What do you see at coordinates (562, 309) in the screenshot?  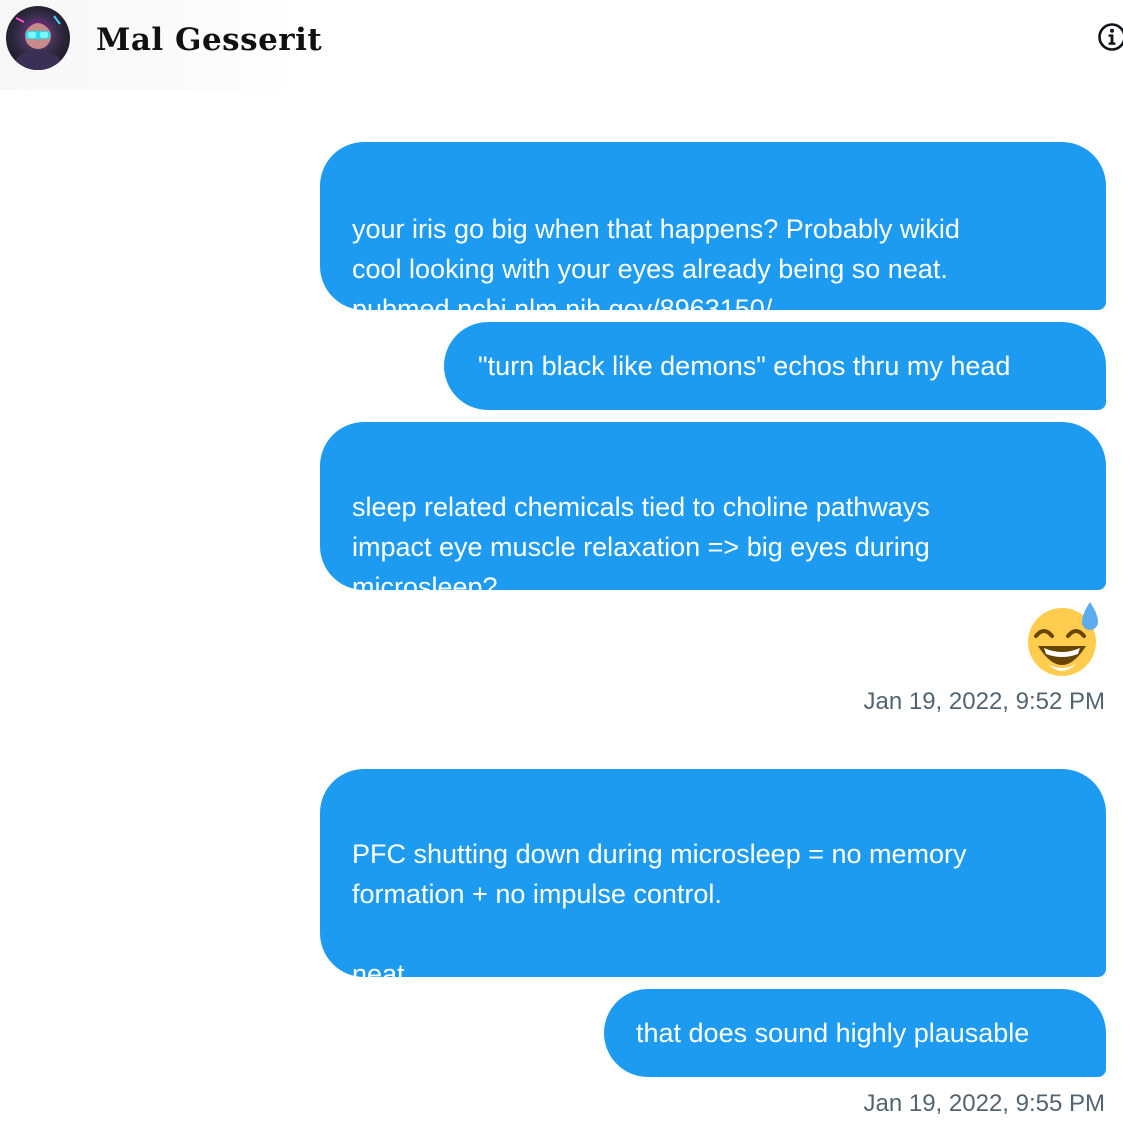 I see `message-link: pubmed.ncbi.nlm.nih.gov/8963150/` at bounding box center [562, 309].